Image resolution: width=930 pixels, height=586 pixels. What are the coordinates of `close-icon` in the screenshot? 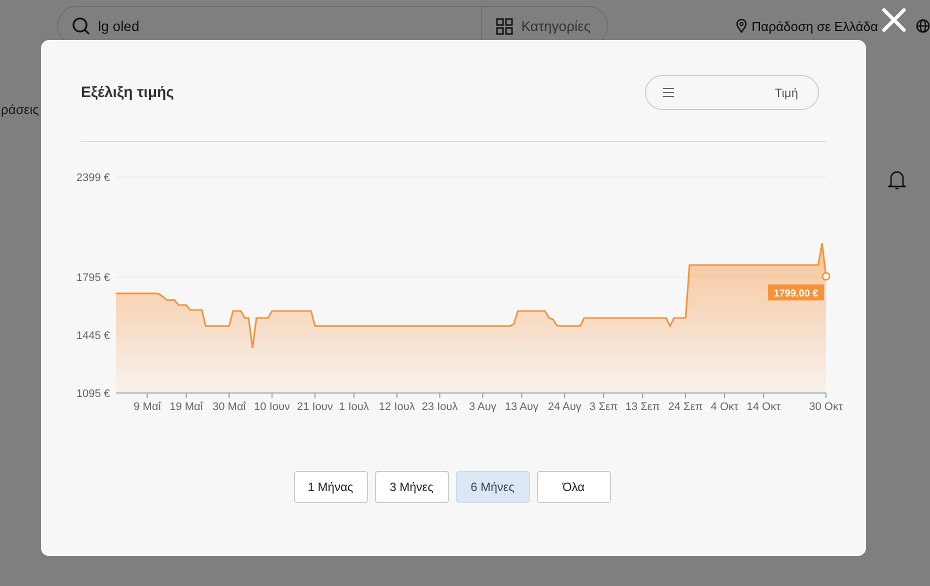 It's located at (894, 20).